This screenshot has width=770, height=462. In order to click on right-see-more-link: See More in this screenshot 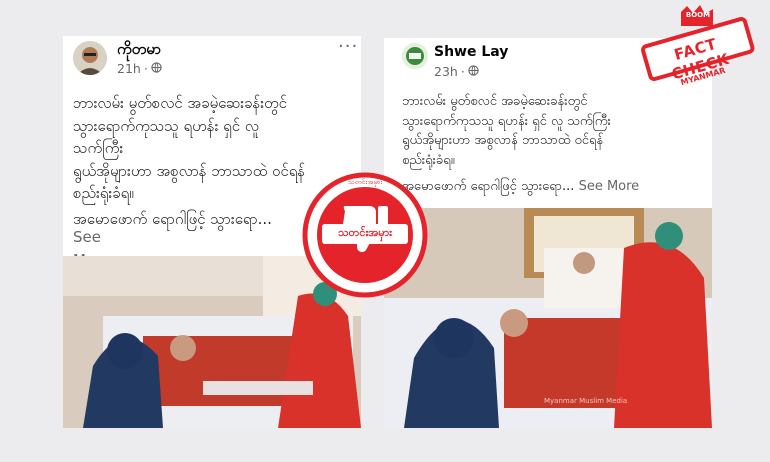, I will do `click(609, 186)`.